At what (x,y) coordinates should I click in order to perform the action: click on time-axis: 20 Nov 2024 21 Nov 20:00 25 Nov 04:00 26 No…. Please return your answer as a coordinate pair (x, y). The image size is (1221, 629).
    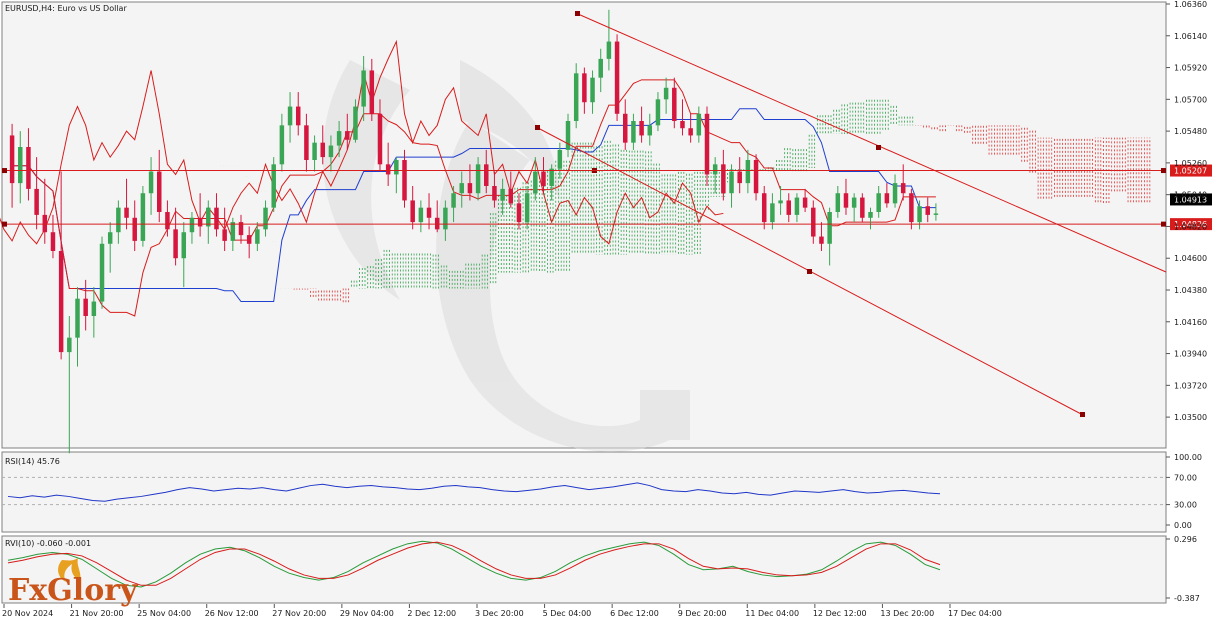
    Looking at the image, I should click on (502, 611).